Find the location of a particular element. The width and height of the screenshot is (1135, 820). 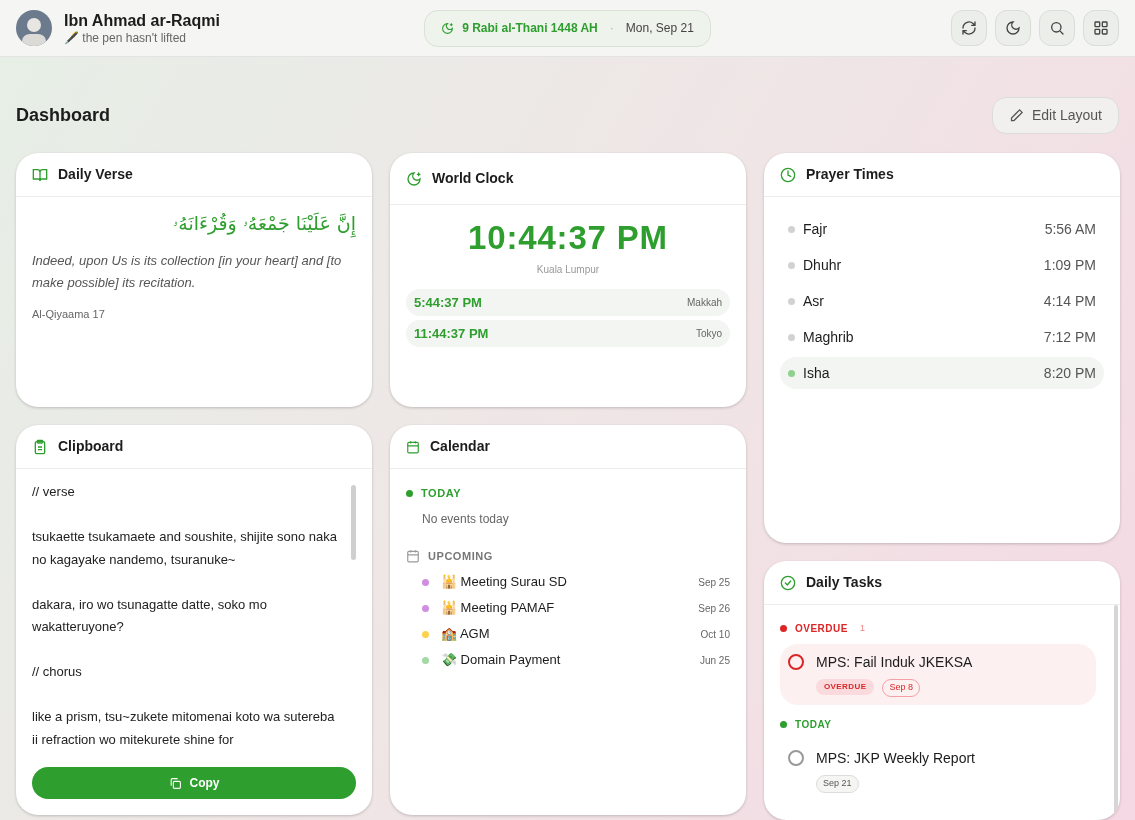

count-label: 1 is located at coordinates (862, 628).